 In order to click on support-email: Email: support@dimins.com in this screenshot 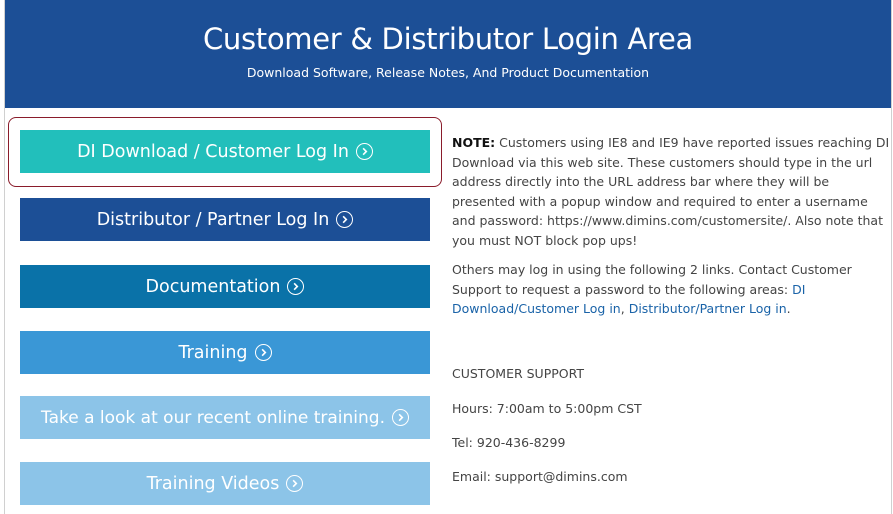, I will do `click(540, 476)`.